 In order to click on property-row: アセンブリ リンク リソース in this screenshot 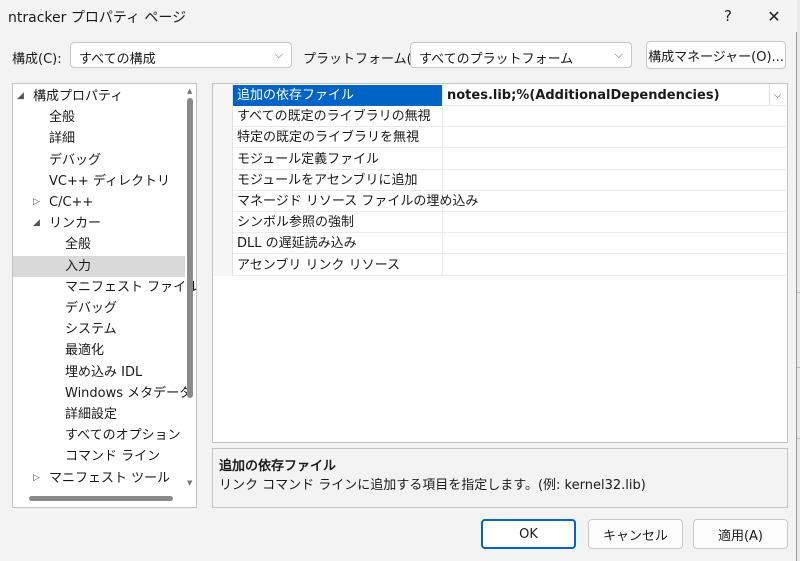, I will do `click(510, 265)`.